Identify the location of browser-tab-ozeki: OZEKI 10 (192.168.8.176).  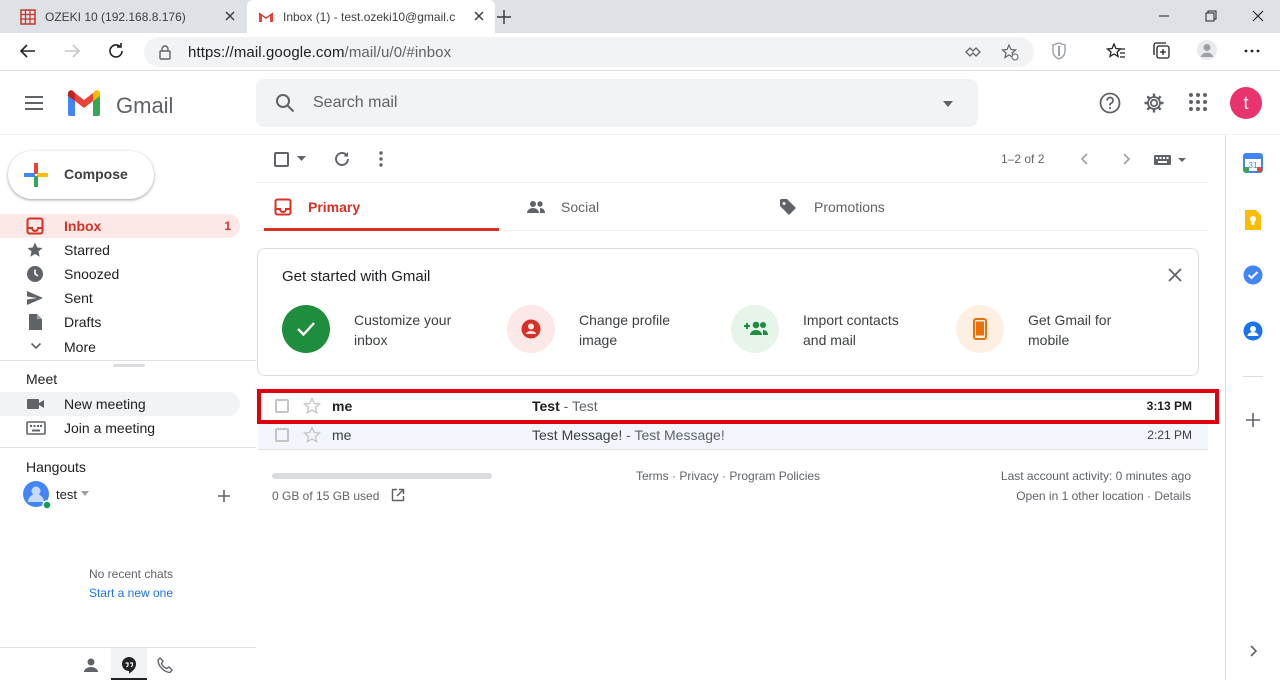
(123, 16).